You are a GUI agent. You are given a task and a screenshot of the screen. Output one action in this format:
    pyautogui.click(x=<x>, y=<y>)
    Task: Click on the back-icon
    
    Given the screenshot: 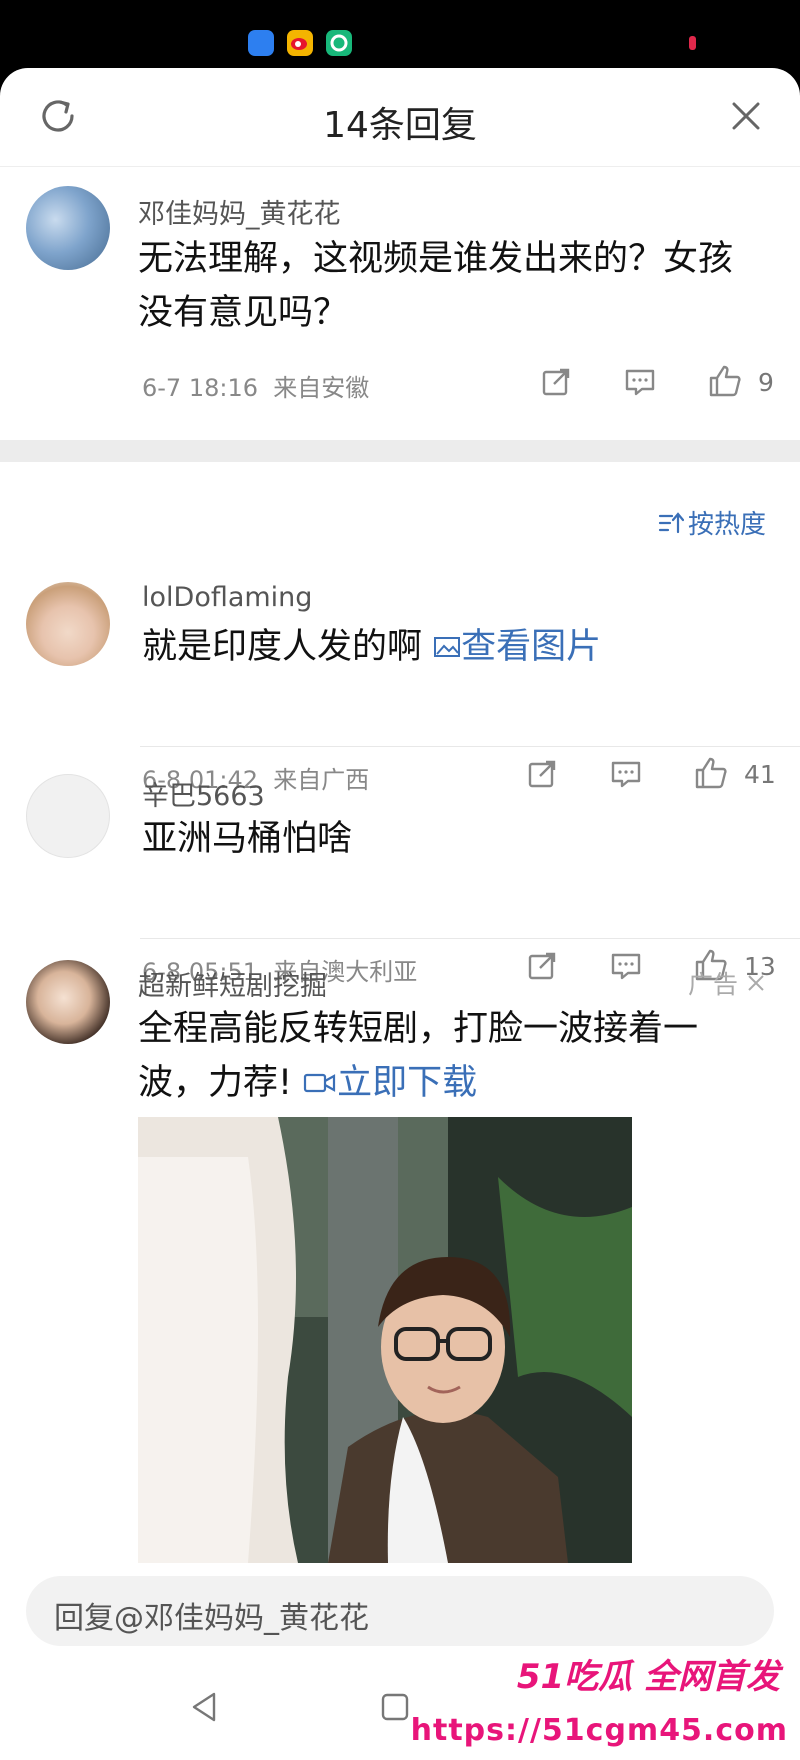 What is the action you would take?
    pyautogui.click(x=205, y=1707)
    